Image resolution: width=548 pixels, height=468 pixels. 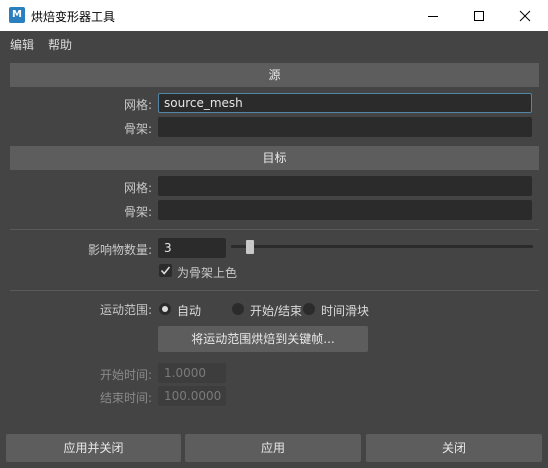 What do you see at coordinates (137, 105) in the screenshot?
I see `source-mesh-label: 网格:` at bounding box center [137, 105].